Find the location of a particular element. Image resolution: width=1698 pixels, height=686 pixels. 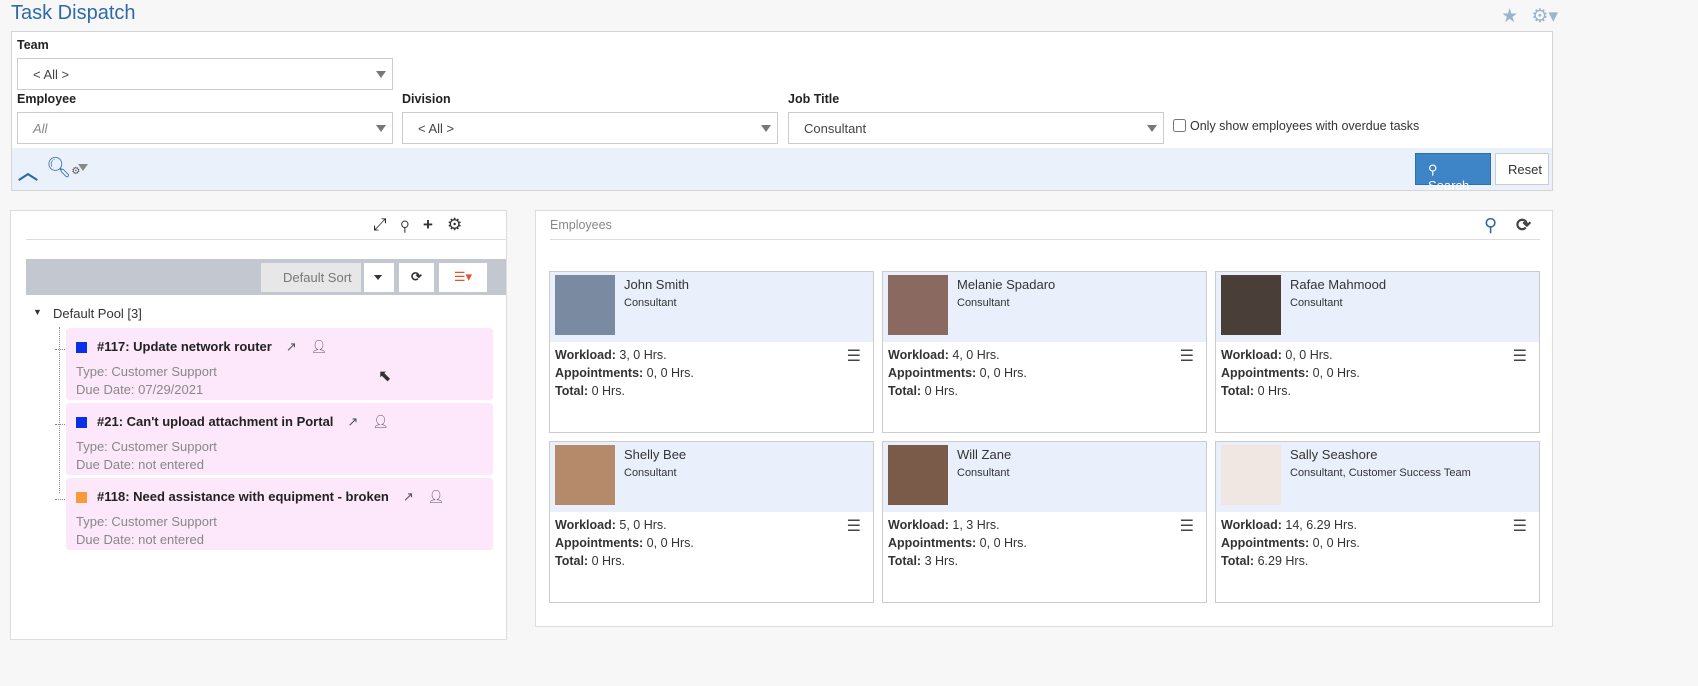

panel-tools: ⤢⚲+⚙ is located at coordinates (424, 225).